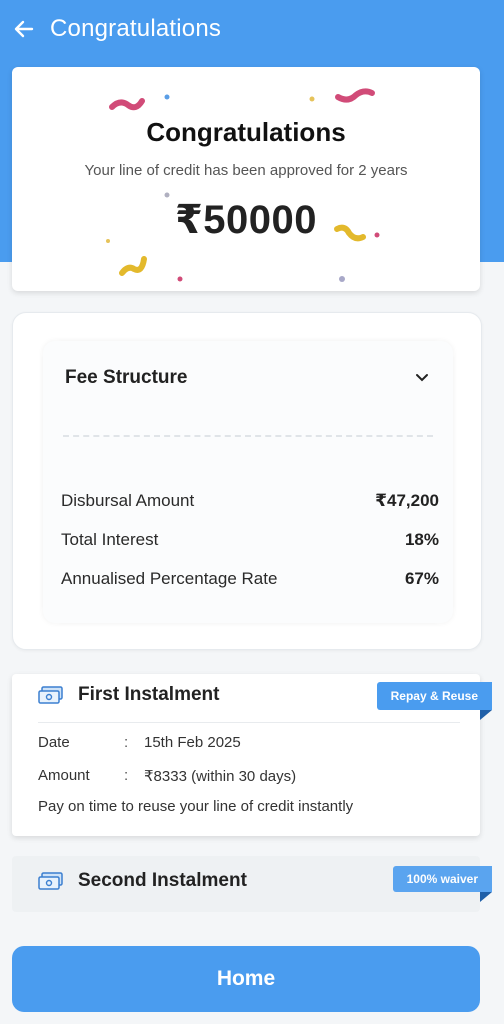  What do you see at coordinates (252, 884) in the screenshot?
I see `second-instalment-card: Second Instalment 100% waiver` at bounding box center [252, 884].